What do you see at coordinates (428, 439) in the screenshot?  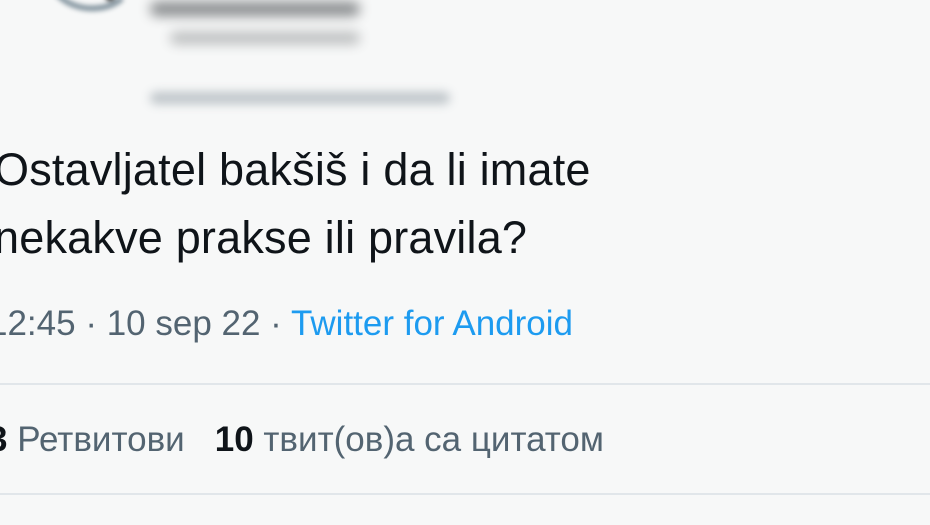 I see `quotes-label: твит(ов)а са цитатом` at bounding box center [428, 439].